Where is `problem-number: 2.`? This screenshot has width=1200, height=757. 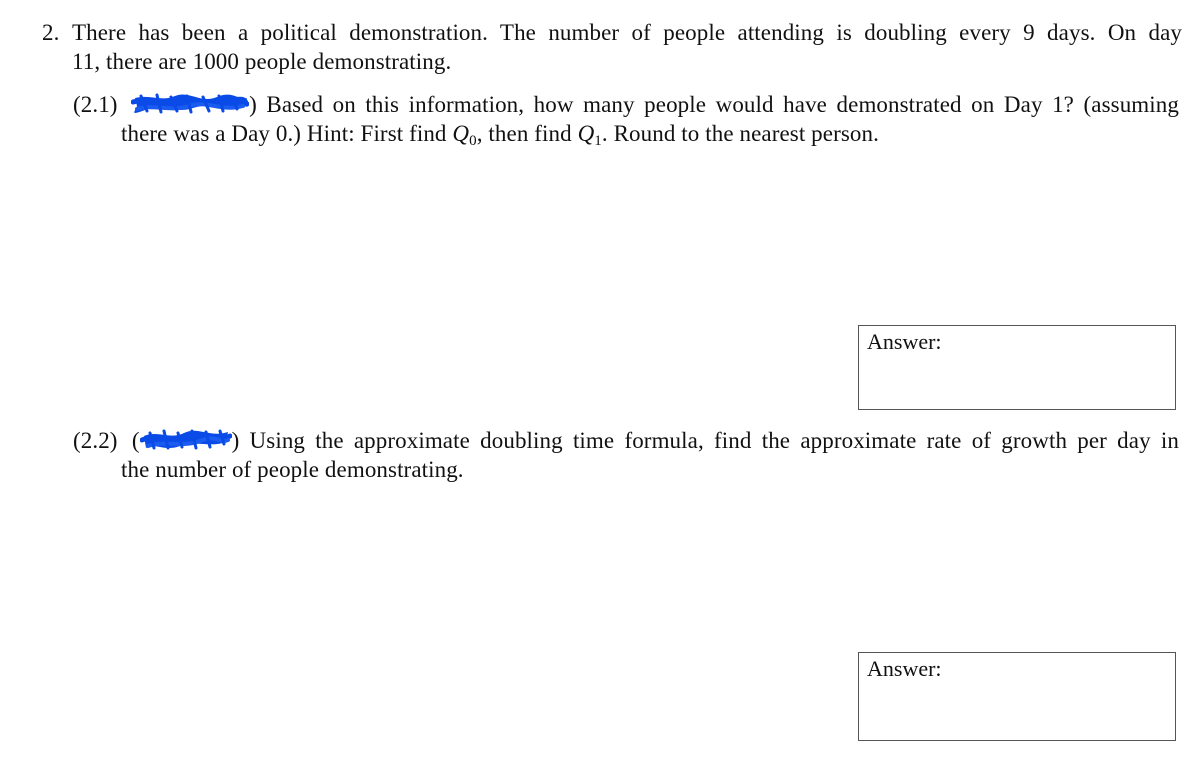
problem-number: 2. is located at coordinates (51, 32).